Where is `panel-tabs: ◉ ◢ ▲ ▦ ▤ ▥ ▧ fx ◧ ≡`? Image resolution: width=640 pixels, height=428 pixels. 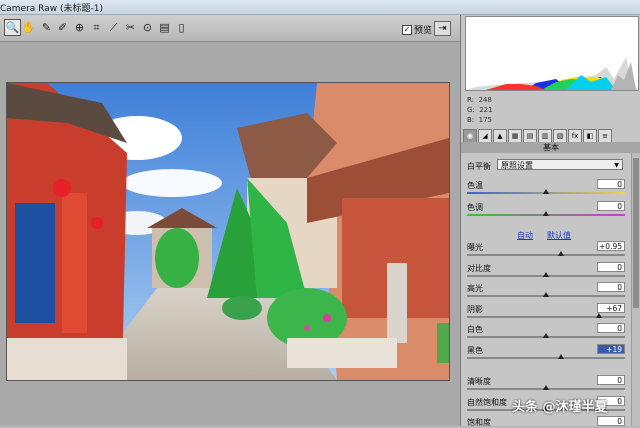
panel-tabs: ◉ ◢ ▲ ▦ ▤ ▥ ▧ fx ◧ ≡ is located at coordinates (550, 135).